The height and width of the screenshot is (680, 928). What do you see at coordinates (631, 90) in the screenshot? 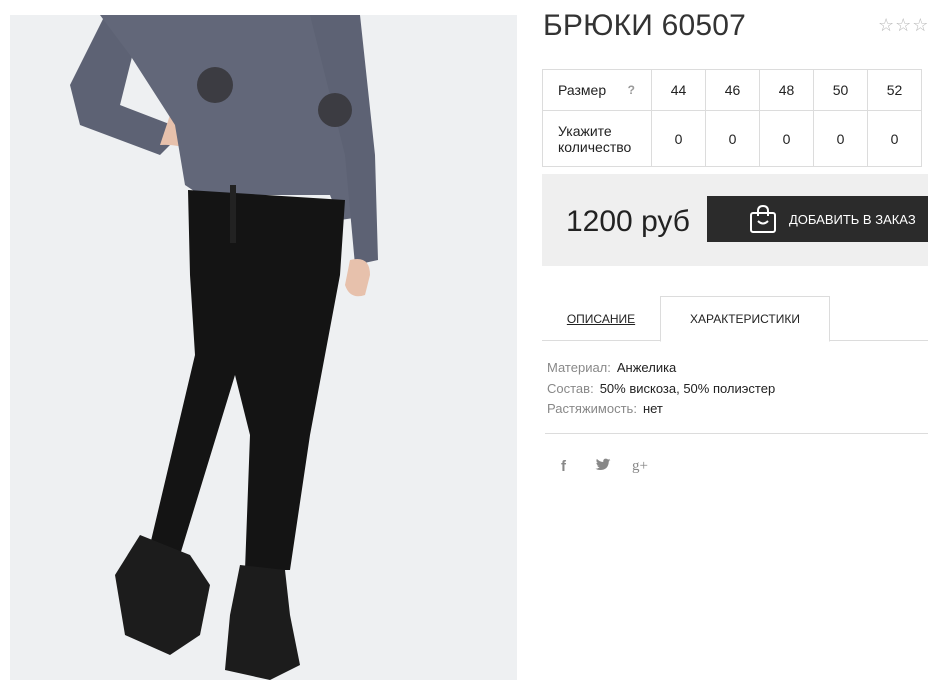
I see `size-help-icon: ?` at bounding box center [631, 90].